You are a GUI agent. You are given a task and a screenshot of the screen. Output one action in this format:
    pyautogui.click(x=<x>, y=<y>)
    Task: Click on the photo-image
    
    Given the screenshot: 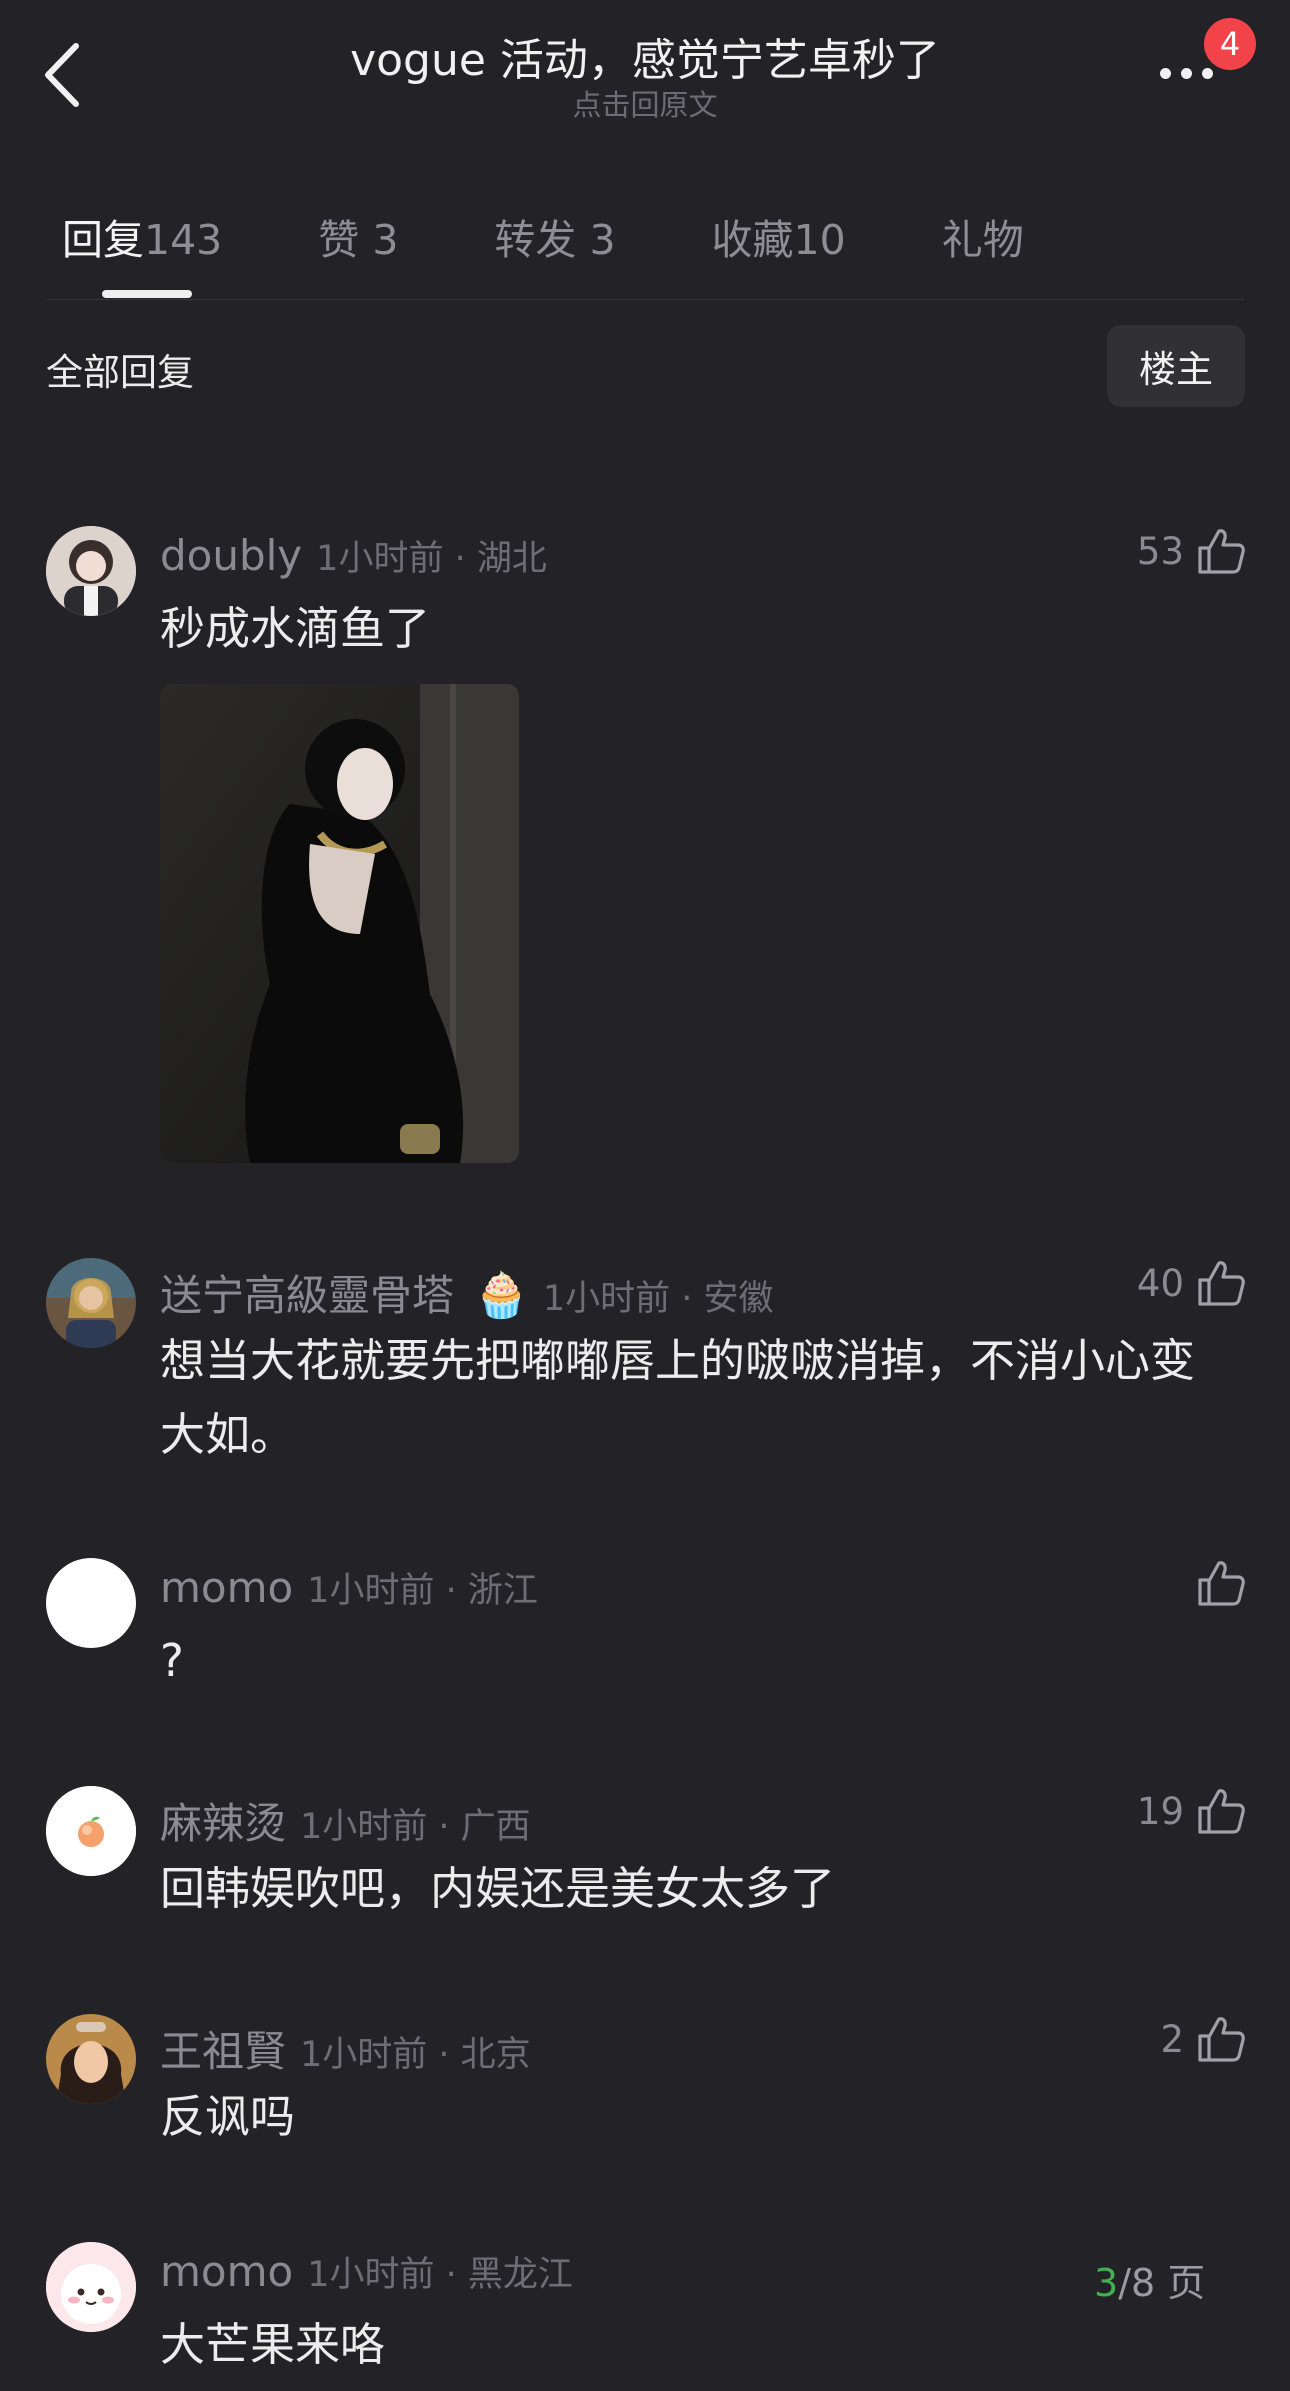 What is the action you would take?
    pyautogui.click(x=339, y=923)
    